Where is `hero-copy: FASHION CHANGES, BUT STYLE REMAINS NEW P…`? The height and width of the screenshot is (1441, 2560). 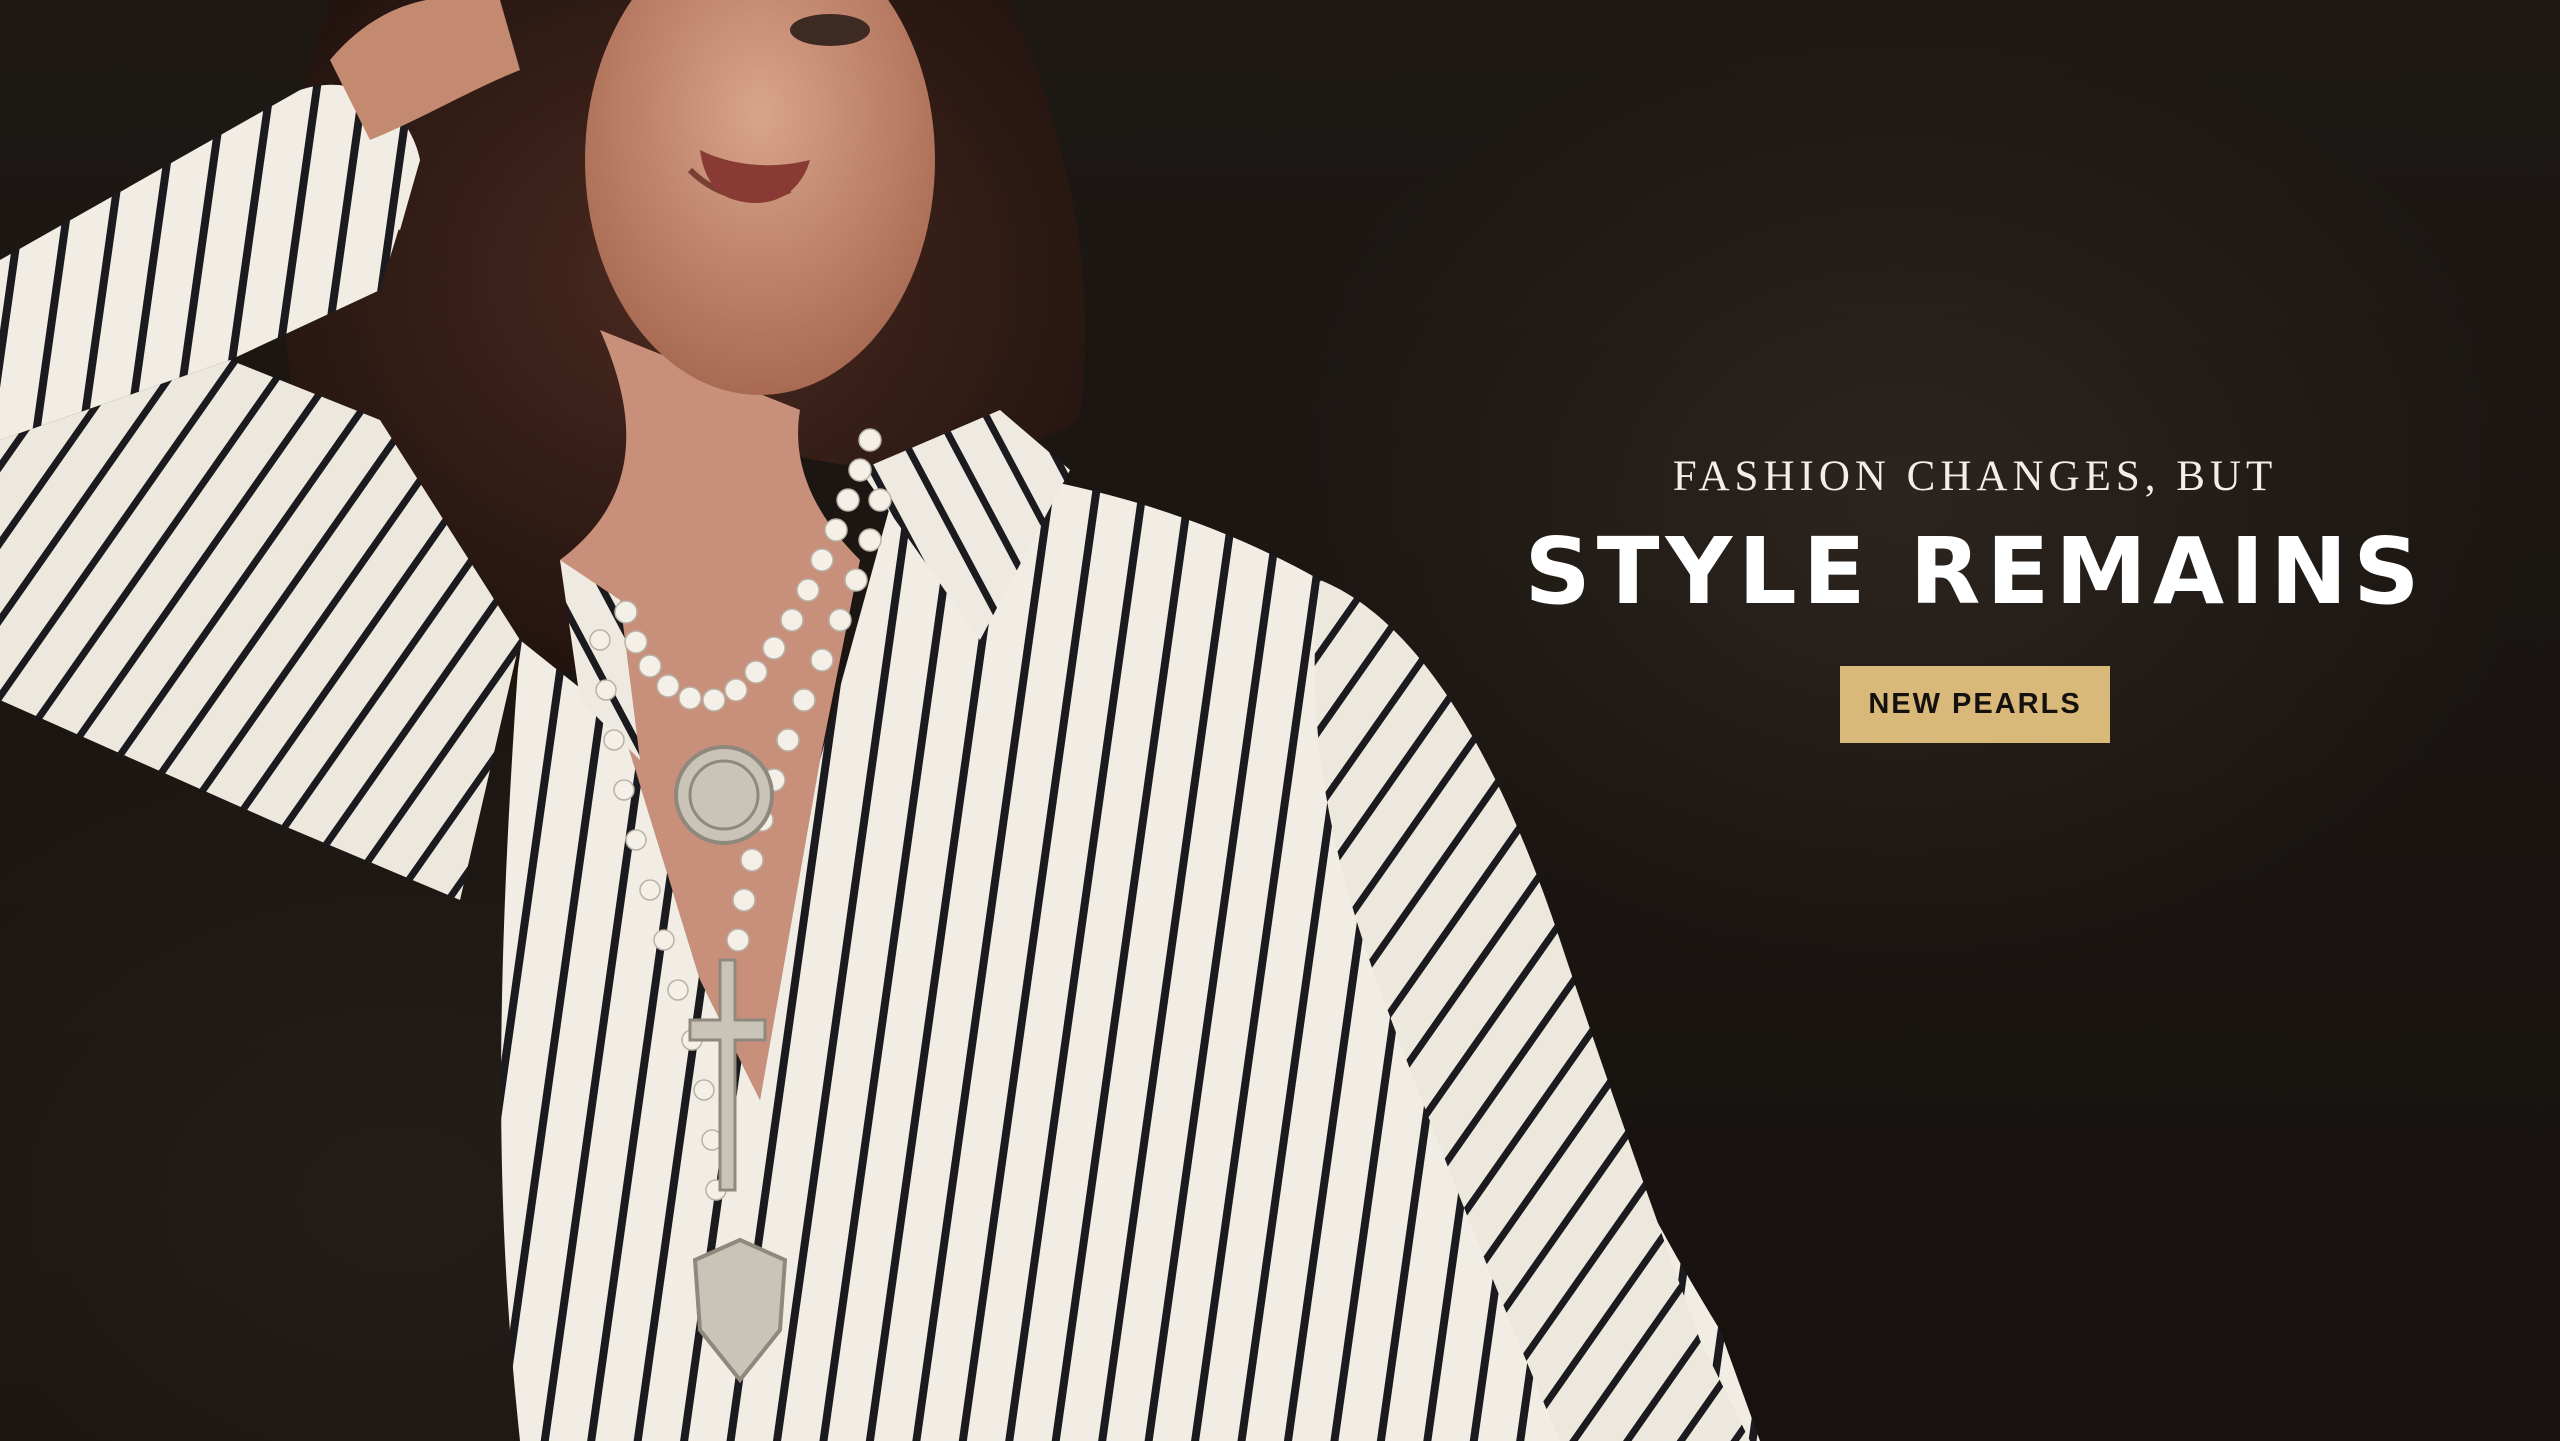
hero-copy: FASHION CHANGES, BUT STYLE REMAINS NEW P… is located at coordinates (1975, 599).